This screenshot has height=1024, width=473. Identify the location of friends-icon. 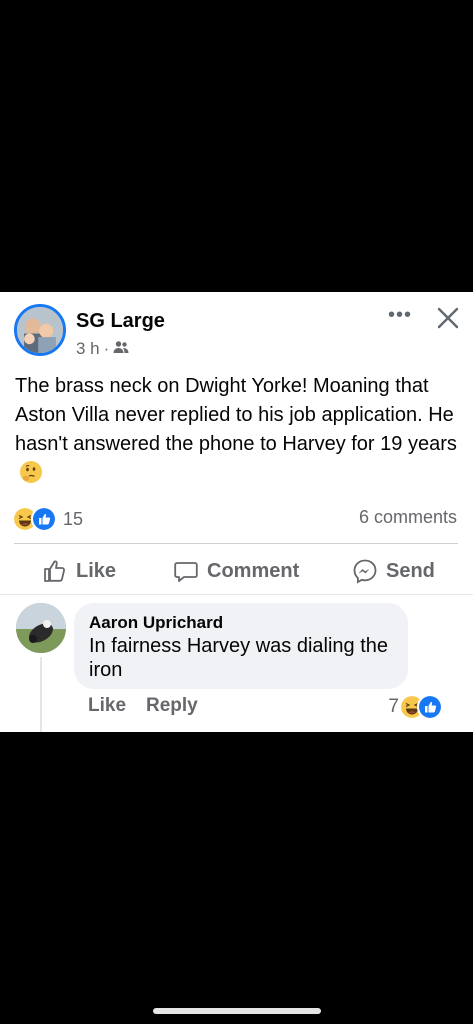
(121, 349).